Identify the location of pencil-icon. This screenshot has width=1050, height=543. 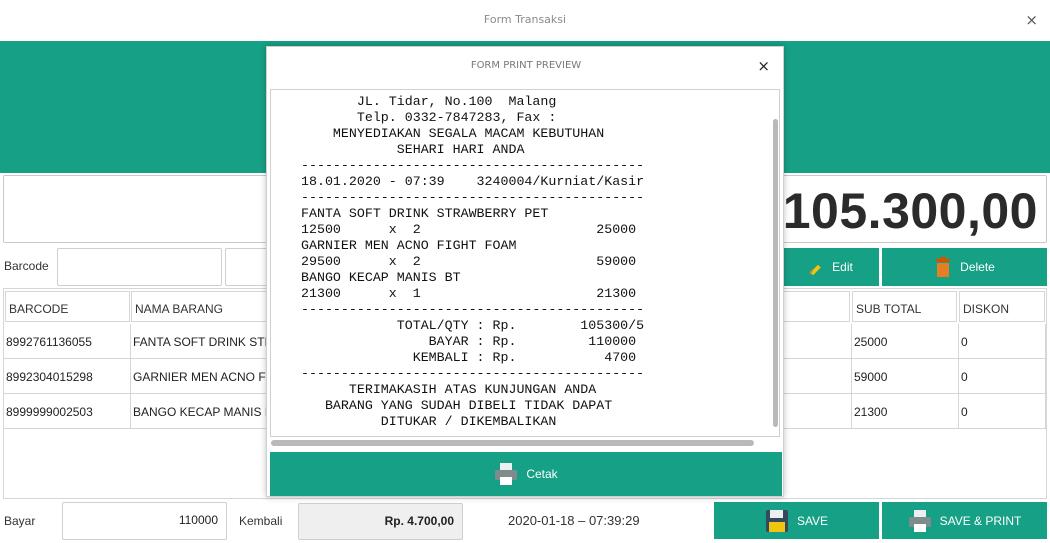
(815, 269).